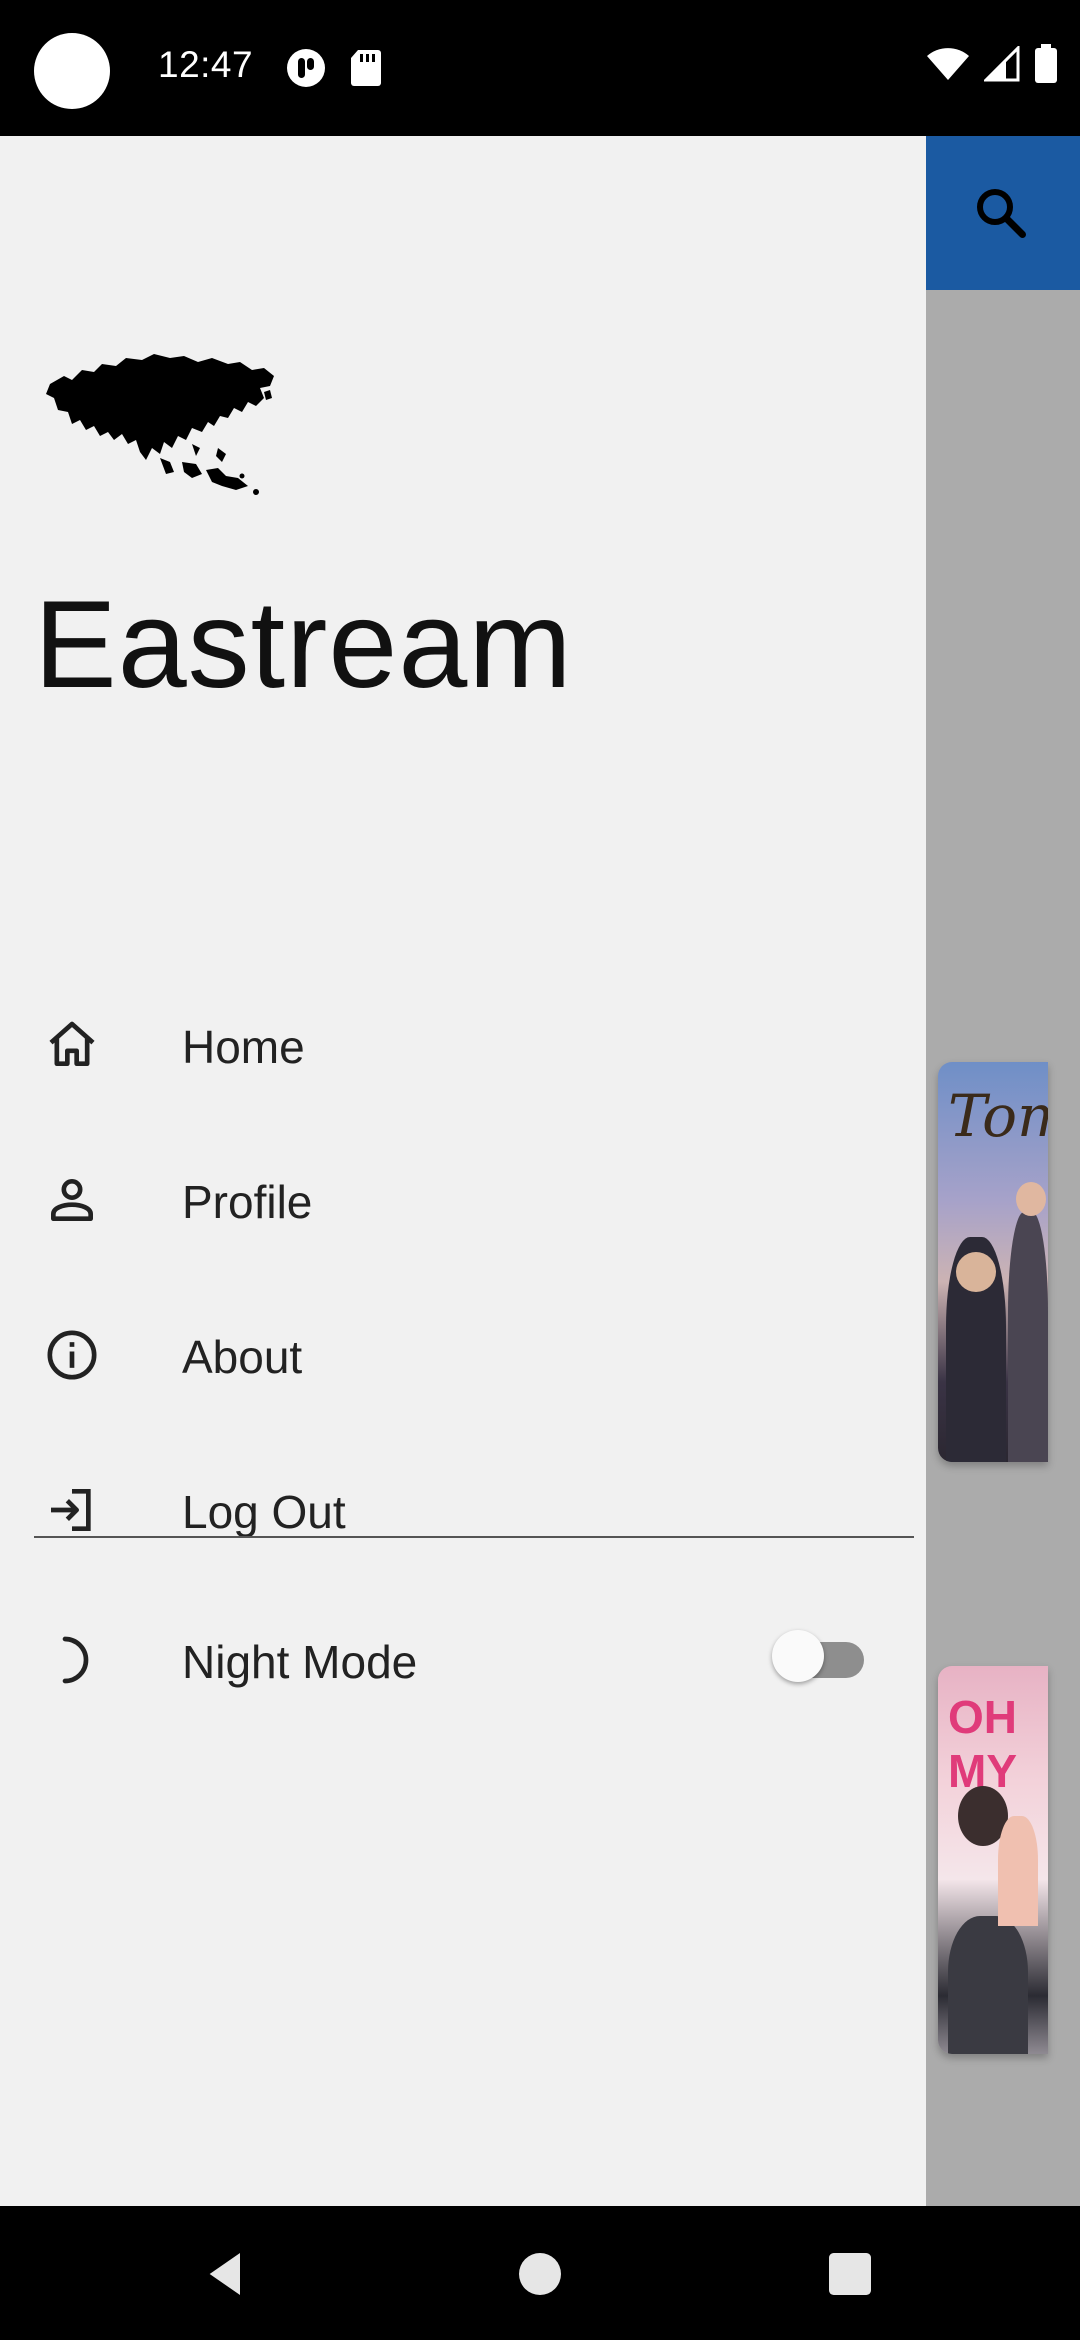  What do you see at coordinates (303, 645) in the screenshot?
I see `app-title: Eastream` at bounding box center [303, 645].